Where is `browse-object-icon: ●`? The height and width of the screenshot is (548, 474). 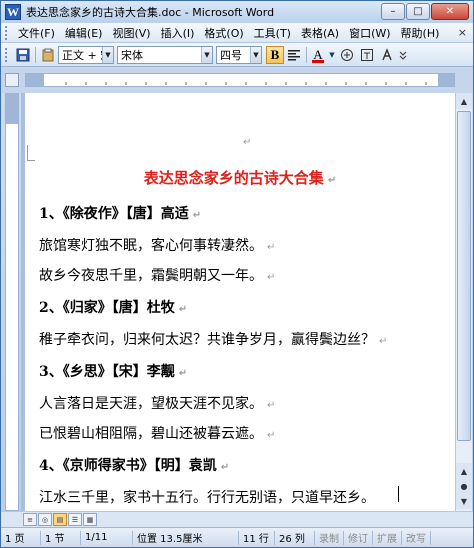 browse-object-icon: ● is located at coordinates (464, 486).